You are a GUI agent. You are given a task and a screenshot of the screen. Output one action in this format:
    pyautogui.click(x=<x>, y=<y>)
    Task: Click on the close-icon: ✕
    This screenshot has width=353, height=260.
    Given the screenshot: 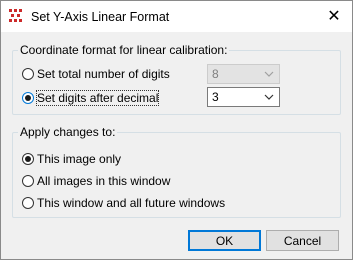 What is the action you would take?
    pyautogui.click(x=333, y=16)
    